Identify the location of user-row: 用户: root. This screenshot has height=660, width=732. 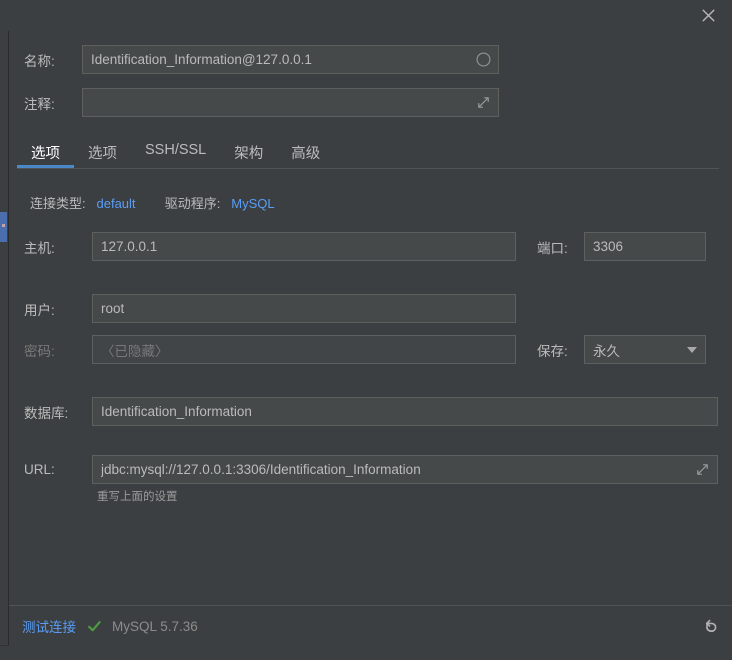
(270, 308).